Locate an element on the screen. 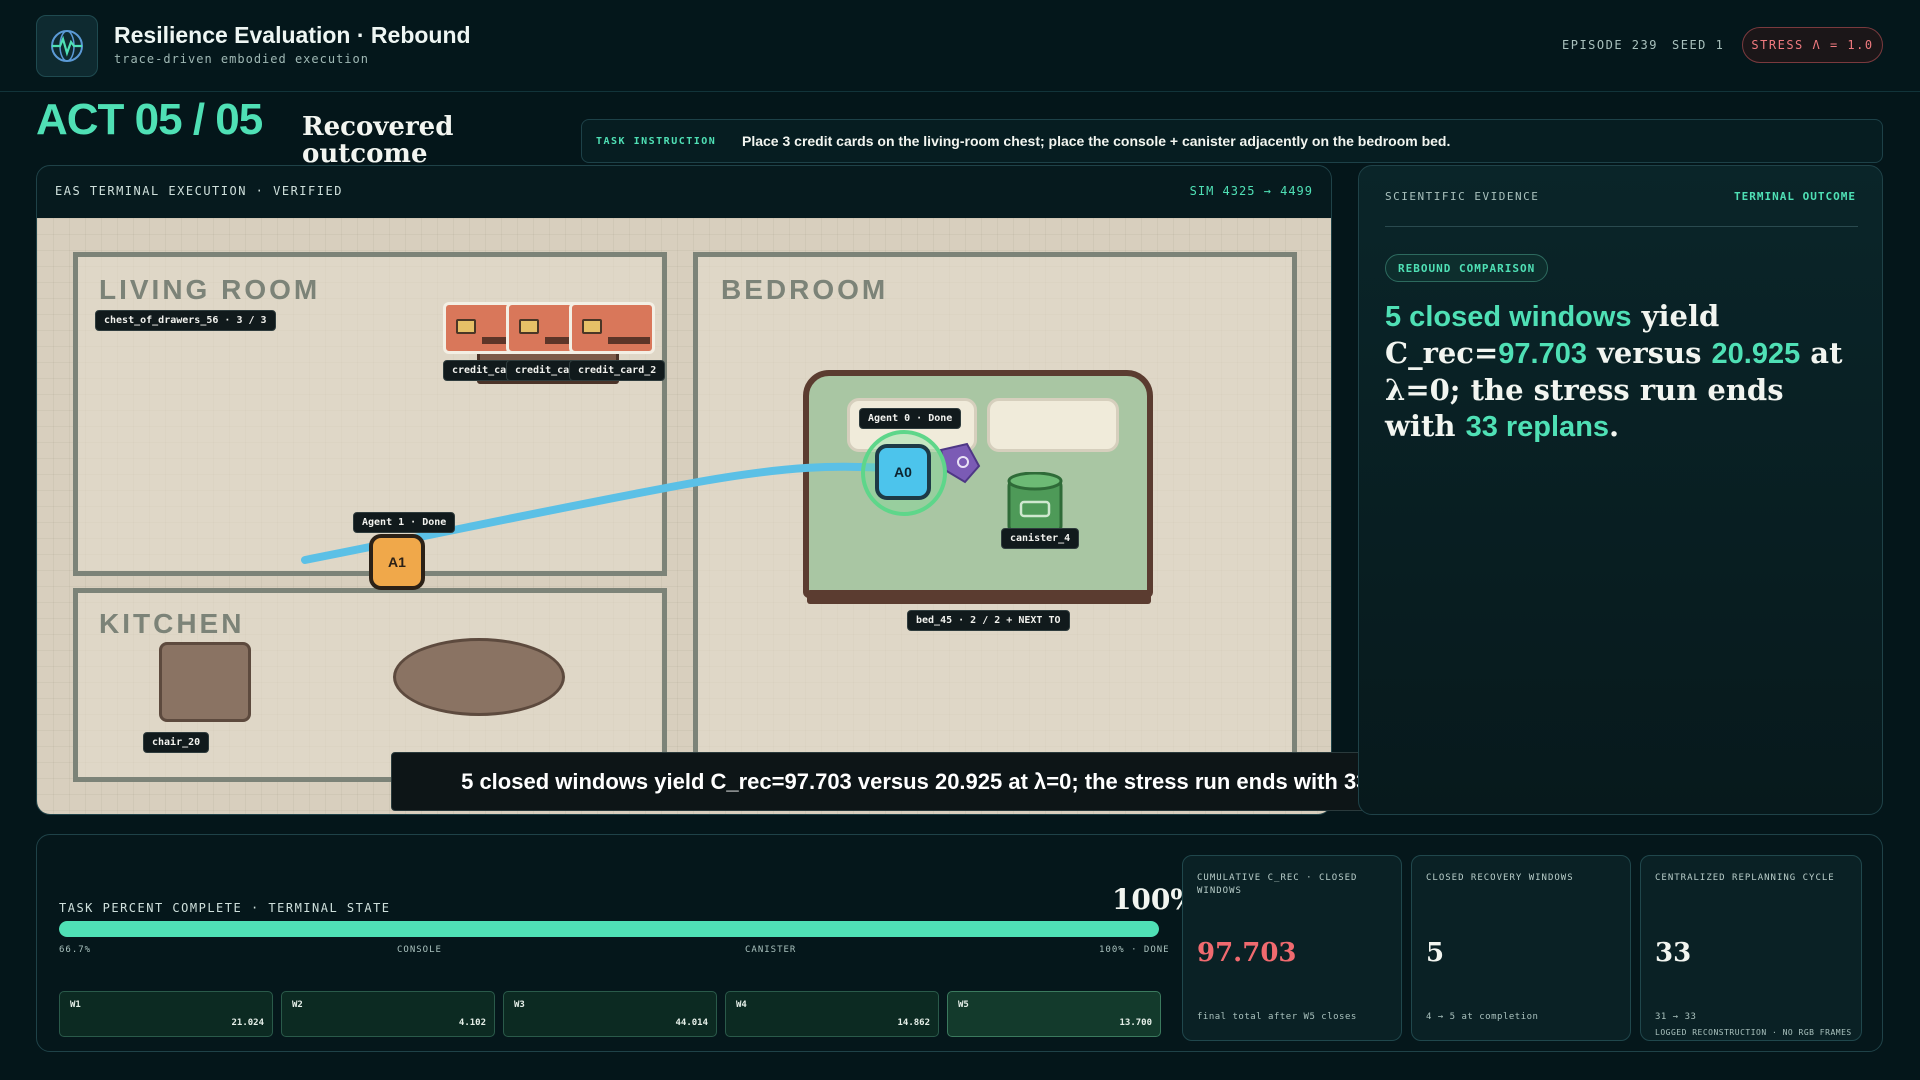  metric-footnote: LOGGED RECONSTRUCTION · NO RGB FRAMES is located at coordinates (1753, 1032).